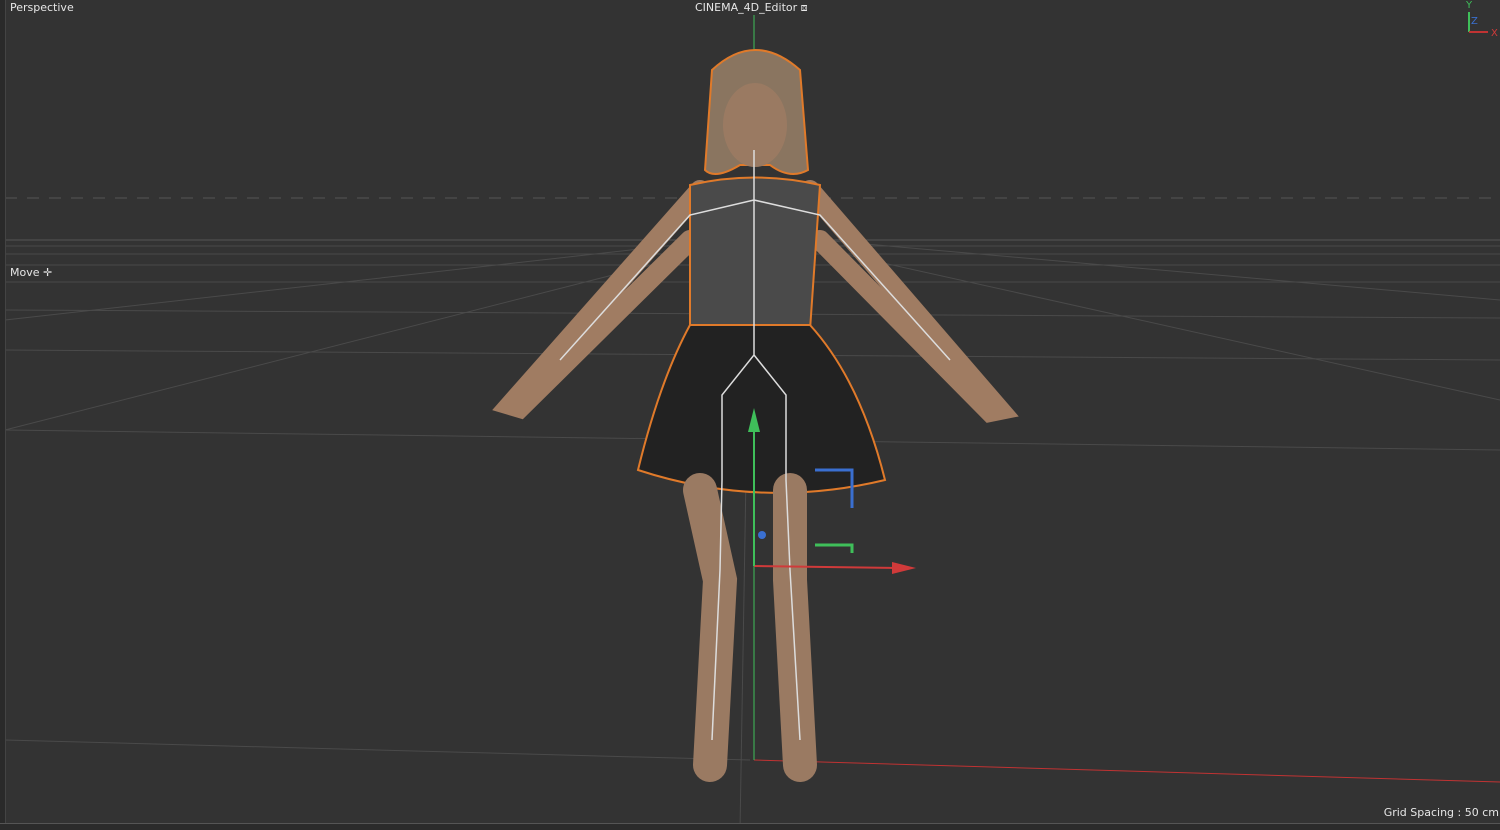  I want to click on x-axis-line, so click(1126, 771).